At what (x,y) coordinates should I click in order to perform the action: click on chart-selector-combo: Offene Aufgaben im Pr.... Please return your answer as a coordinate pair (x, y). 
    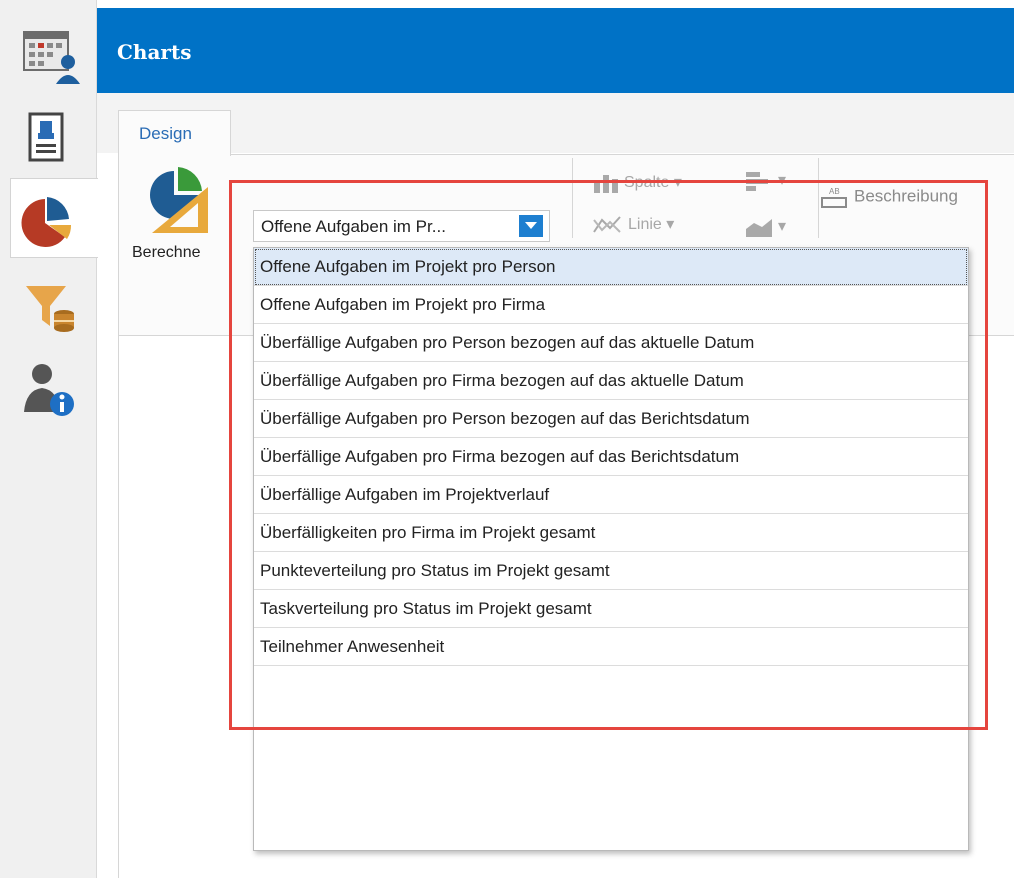
    Looking at the image, I should click on (401, 226).